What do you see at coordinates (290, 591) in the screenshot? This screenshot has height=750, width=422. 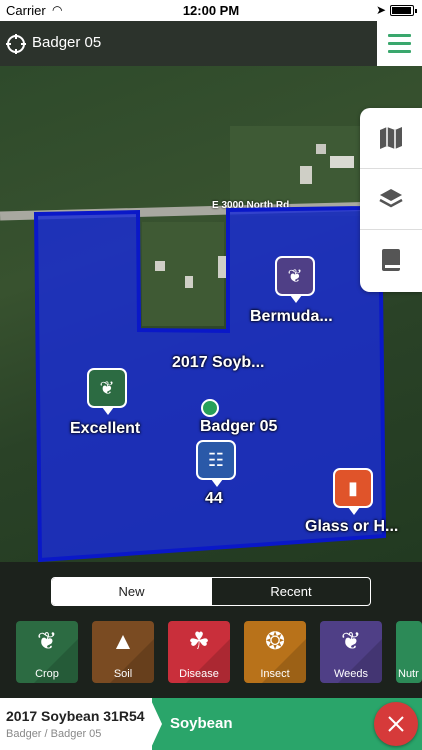 I see `tab-recent: Recent` at bounding box center [290, 591].